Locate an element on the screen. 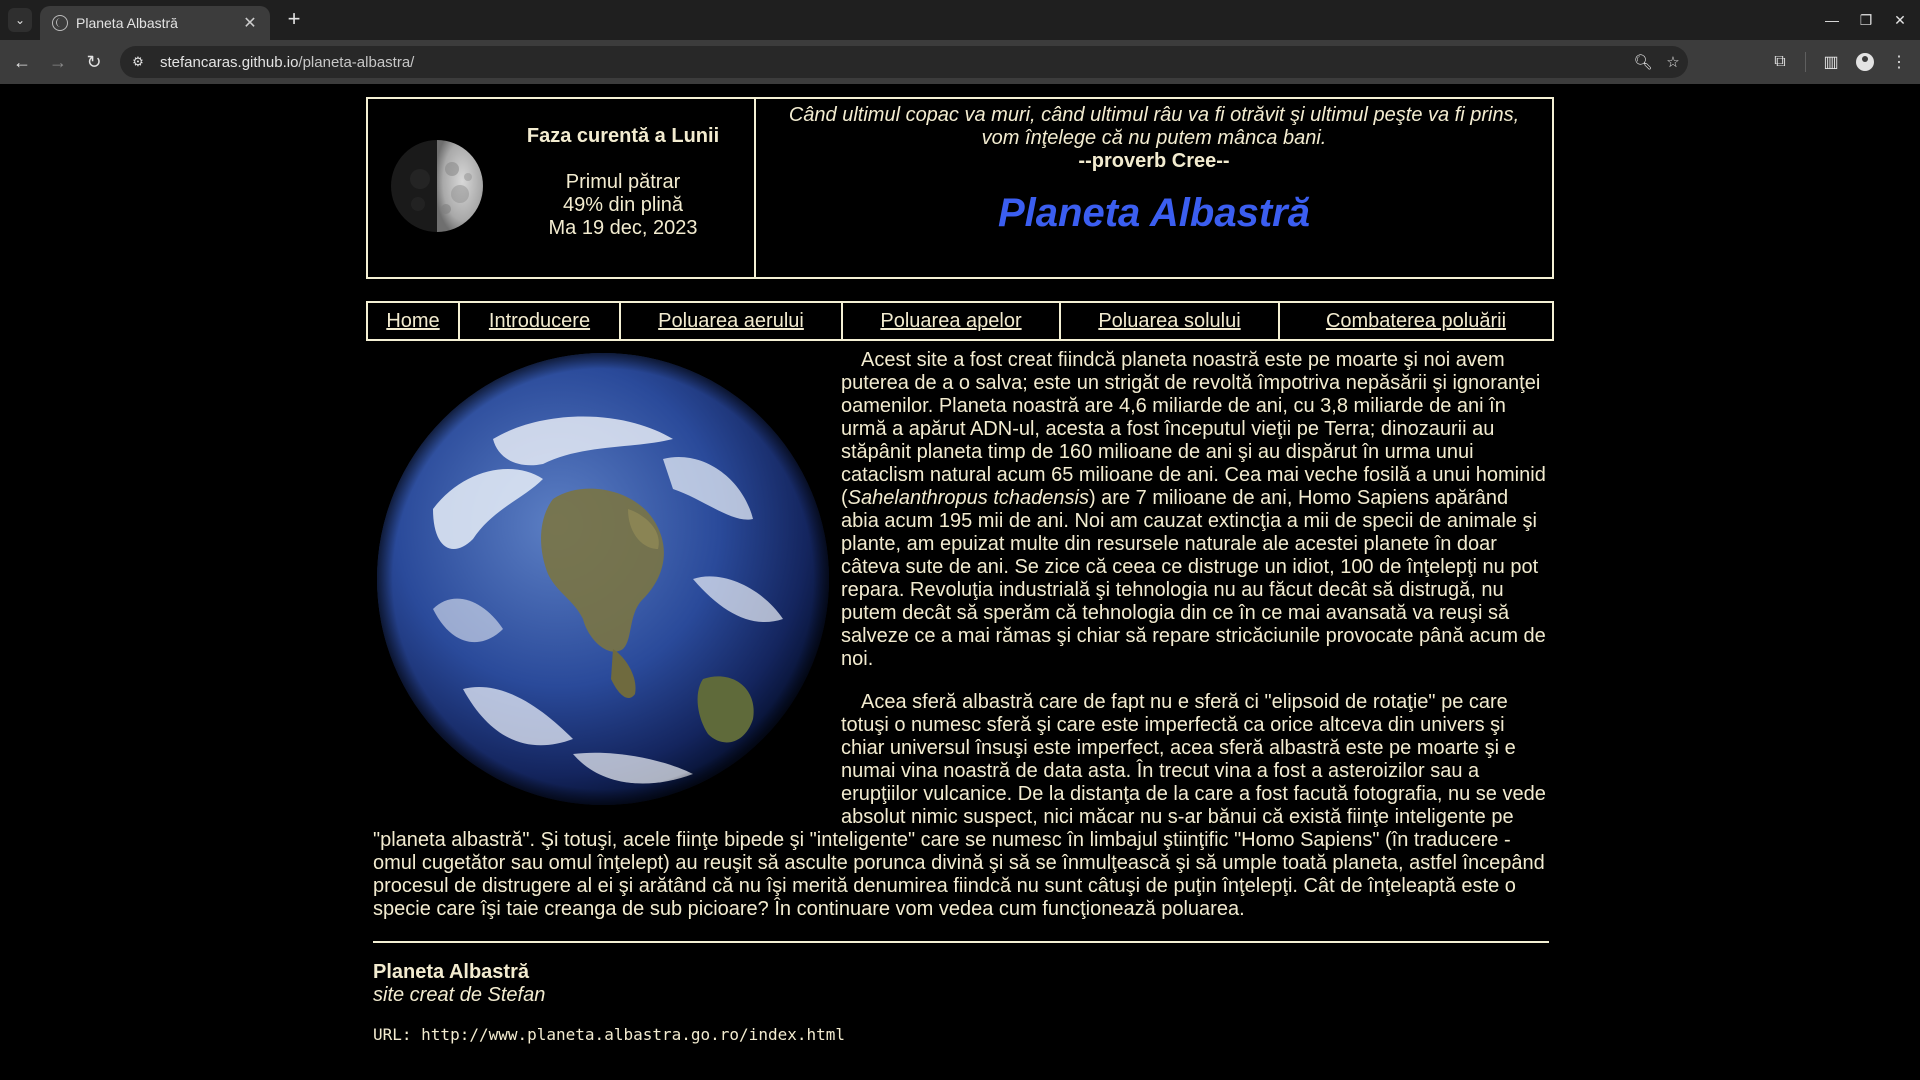  window-controls: — ❐ ✕ is located at coordinates (1866, 20).